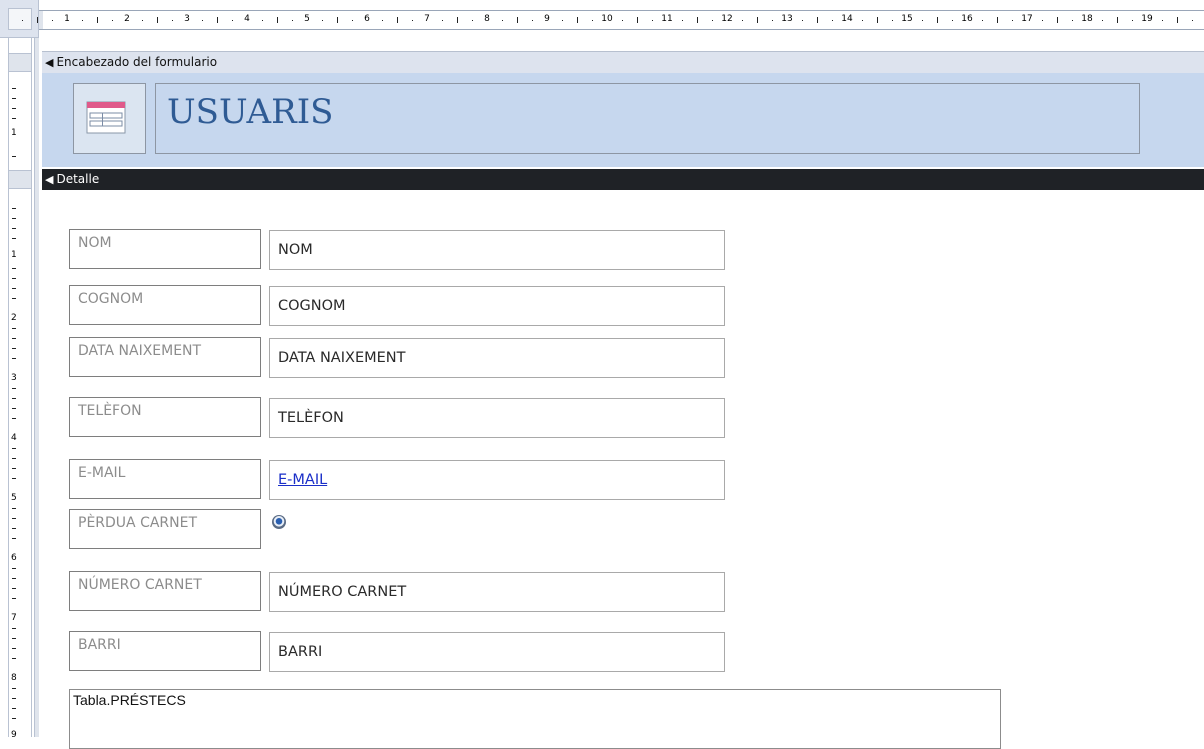 This screenshot has width=1204, height=749. What do you see at coordinates (623, 62) in the screenshot?
I see `form-header-section-bar: ◀ Encabezado del formulario` at bounding box center [623, 62].